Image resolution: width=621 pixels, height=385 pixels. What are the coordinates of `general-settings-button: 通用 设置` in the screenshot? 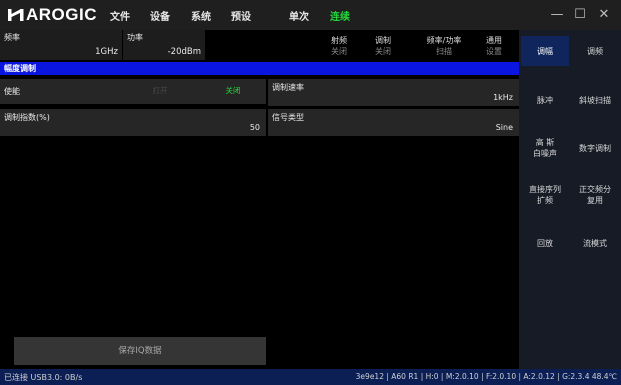 It's located at (494, 45).